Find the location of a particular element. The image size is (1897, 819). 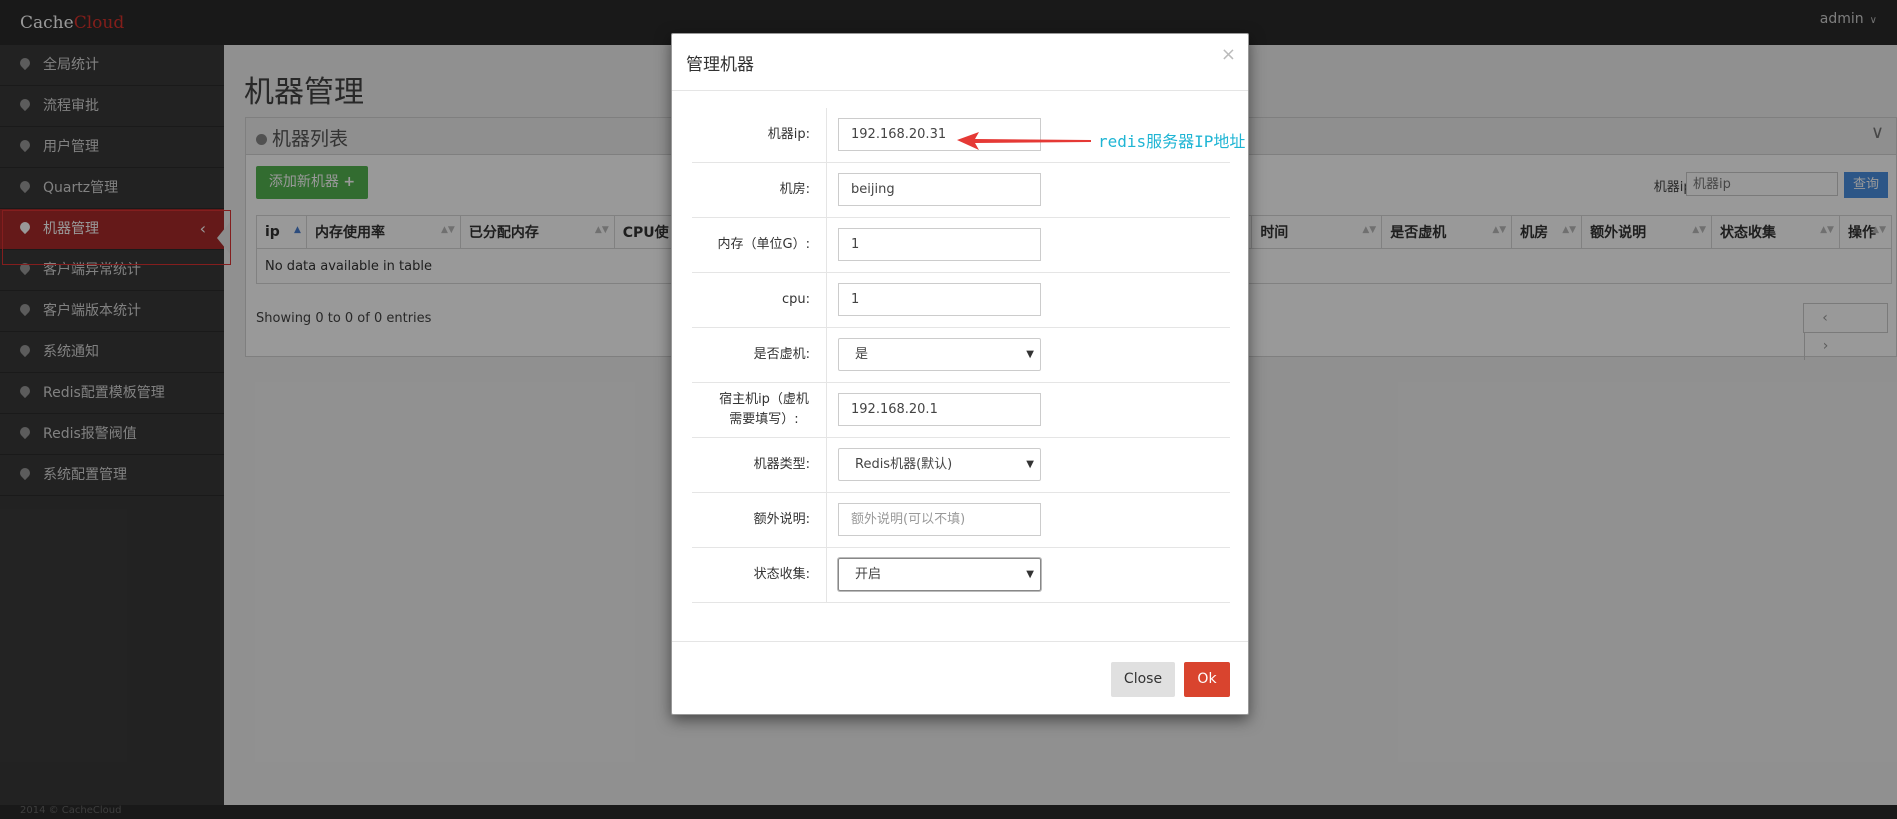

form-row: 内存（单位G）: 1 is located at coordinates (961, 245).